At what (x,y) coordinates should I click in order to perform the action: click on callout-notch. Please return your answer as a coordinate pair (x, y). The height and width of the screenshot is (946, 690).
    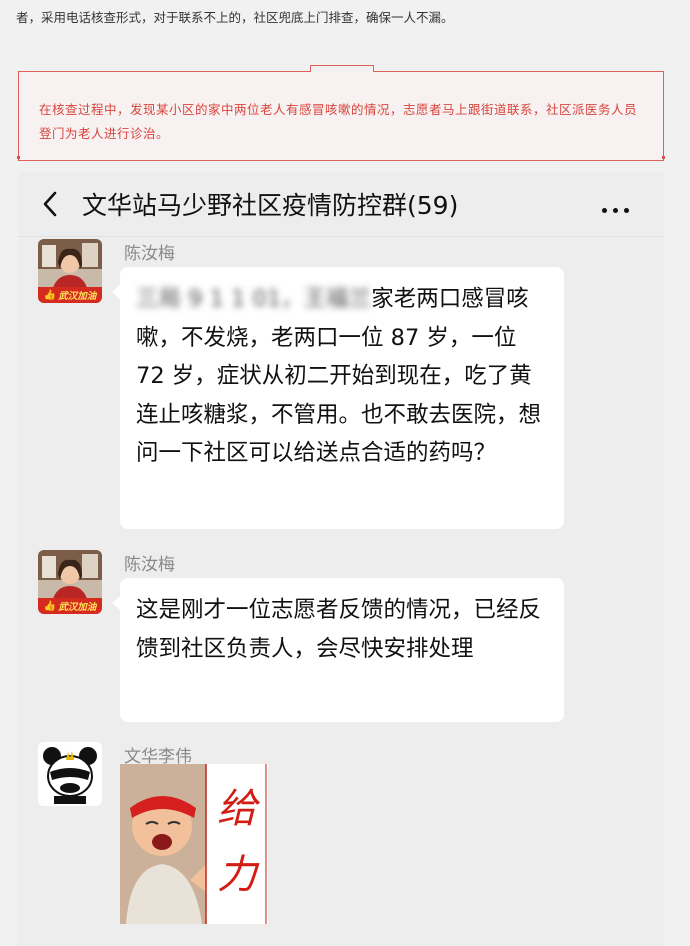
    Looking at the image, I should click on (342, 68).